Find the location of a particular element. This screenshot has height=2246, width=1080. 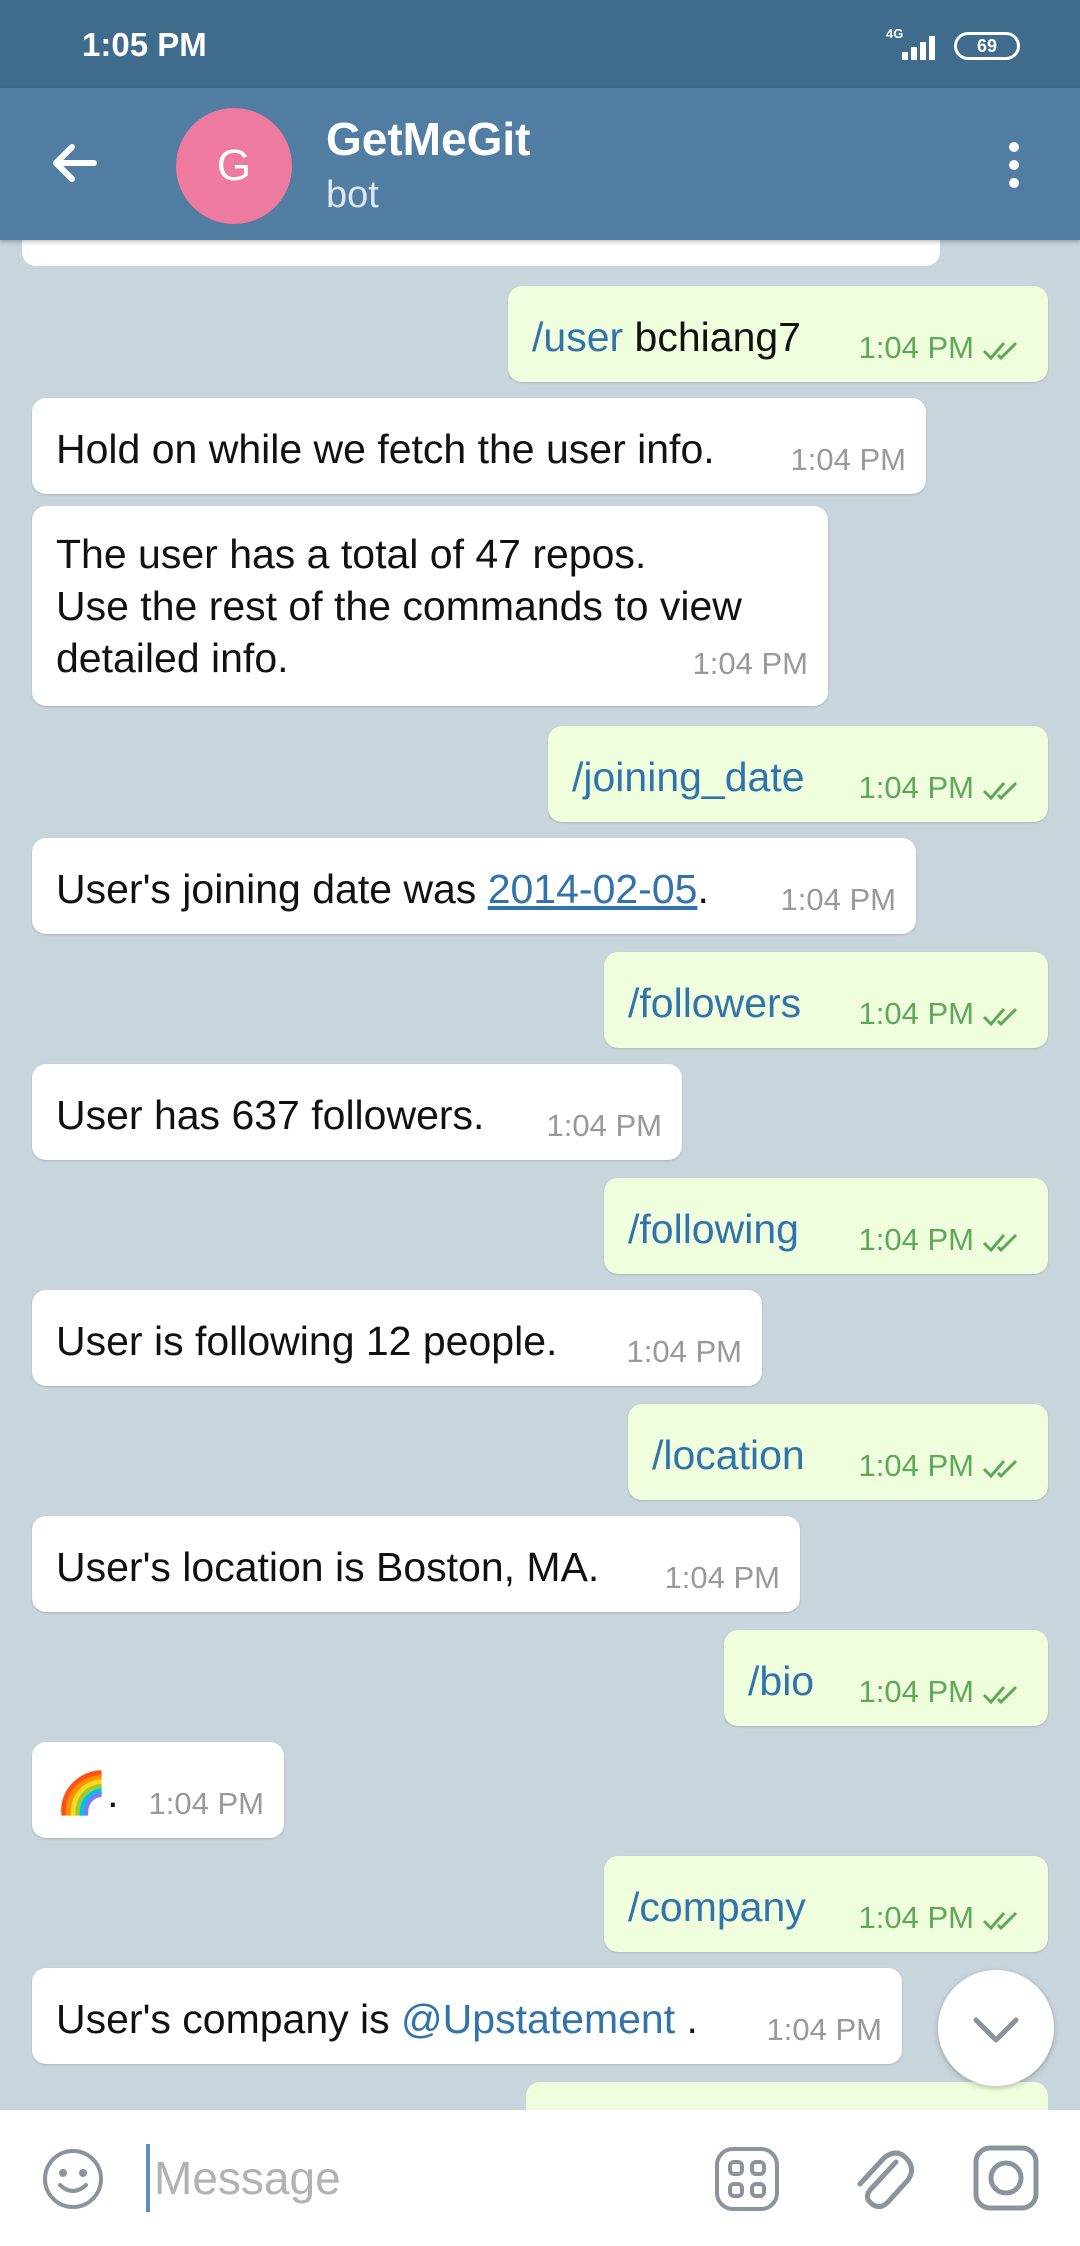

command-link: /company is located at coordinates (717, 1907).